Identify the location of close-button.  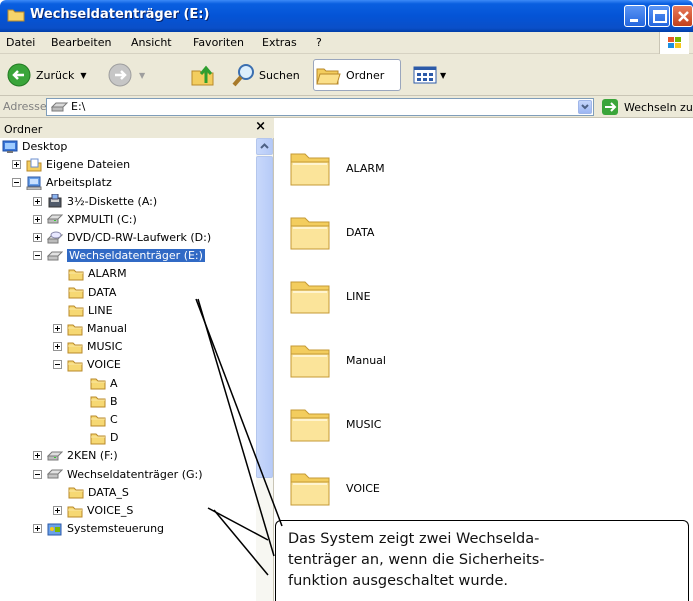
(682, 16).